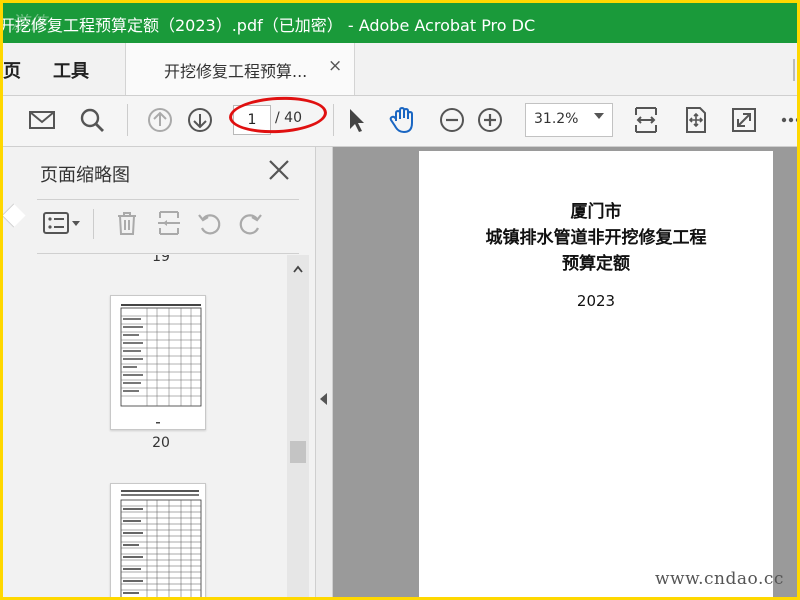 The image size is (800, 600). I want to click on panel-collapse-handle, so click(324, 372).